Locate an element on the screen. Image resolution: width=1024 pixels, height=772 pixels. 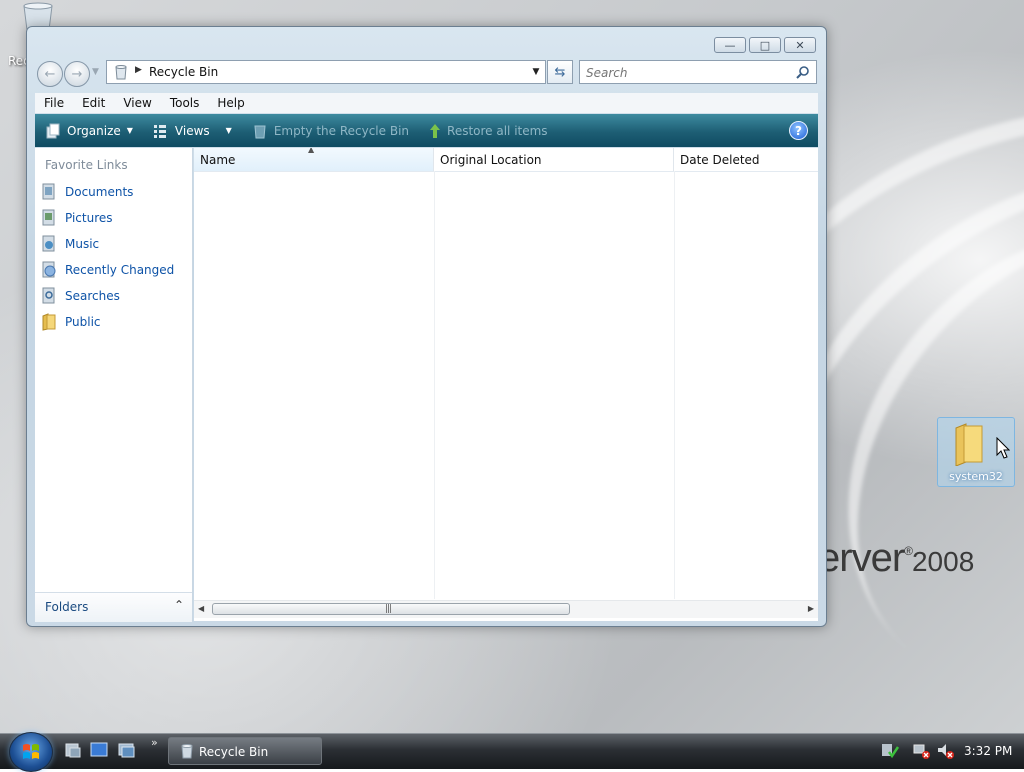
refresh-button: ⇆ is located at coordinates (560, 72).